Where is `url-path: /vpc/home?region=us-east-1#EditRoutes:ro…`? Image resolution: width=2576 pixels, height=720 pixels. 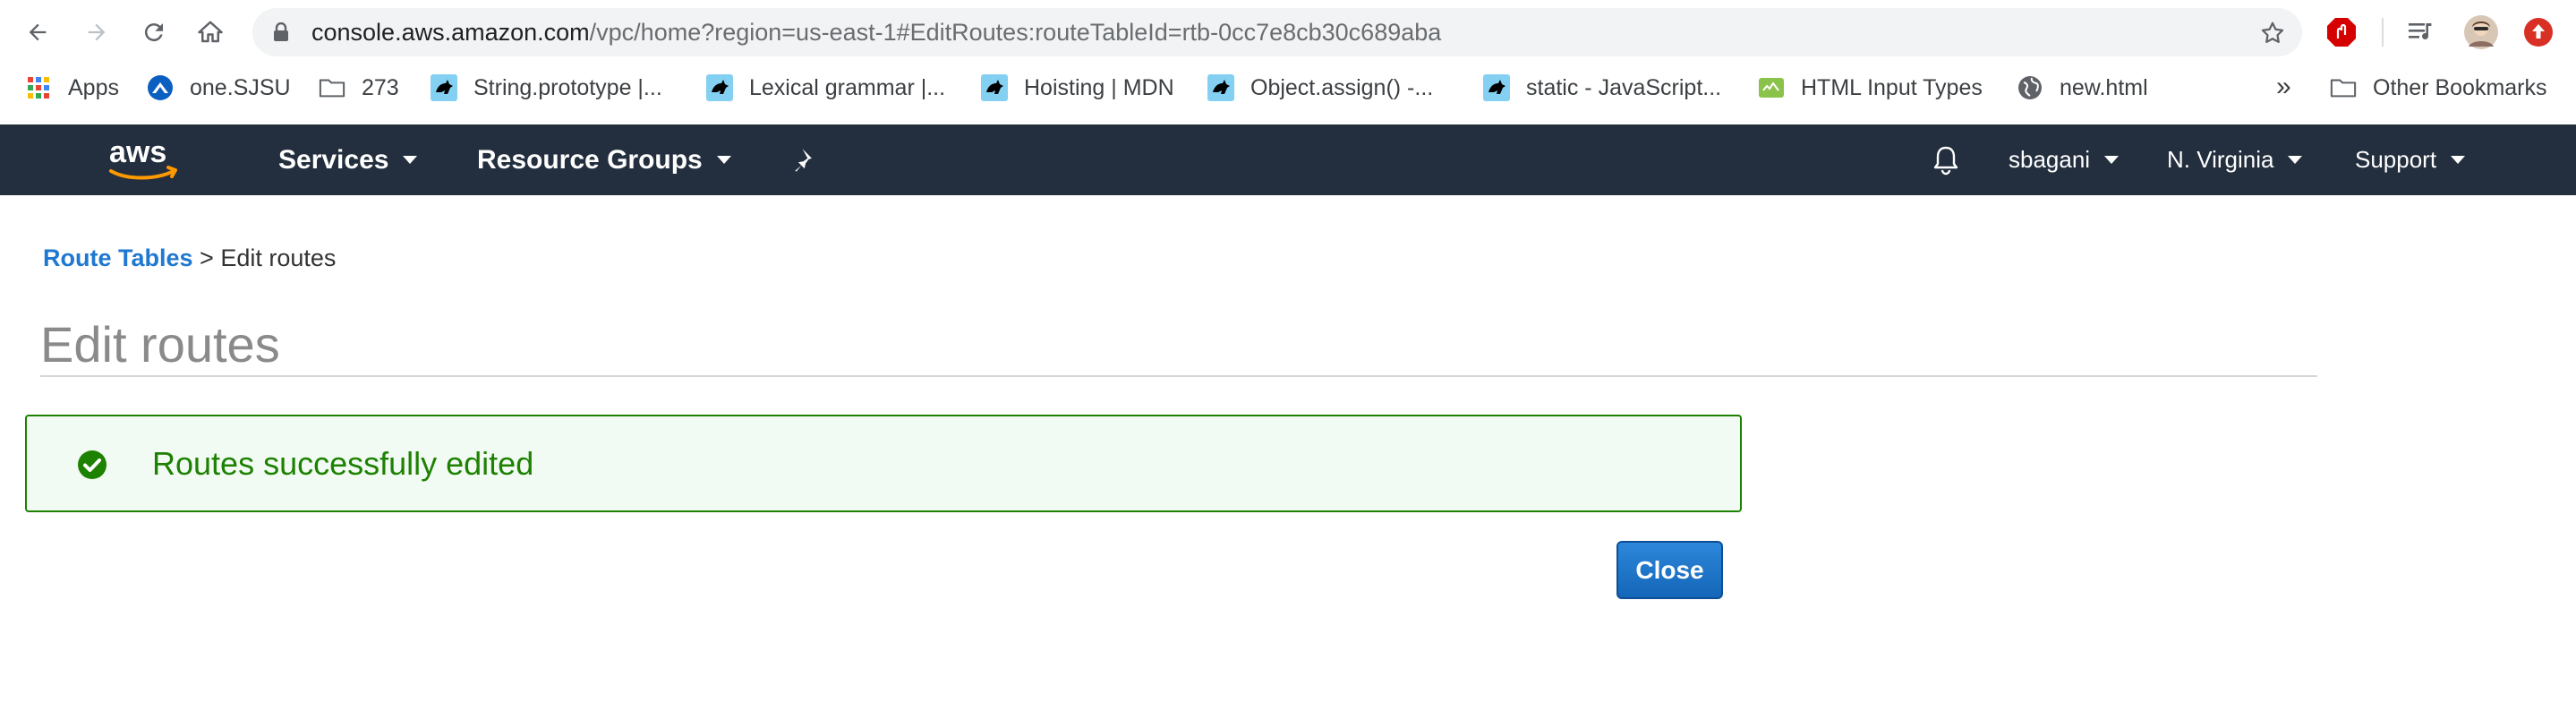
url-path: /vpc/home?region=us-east-1#EditRoutes:ro… is located at coordinates (1015, 32).